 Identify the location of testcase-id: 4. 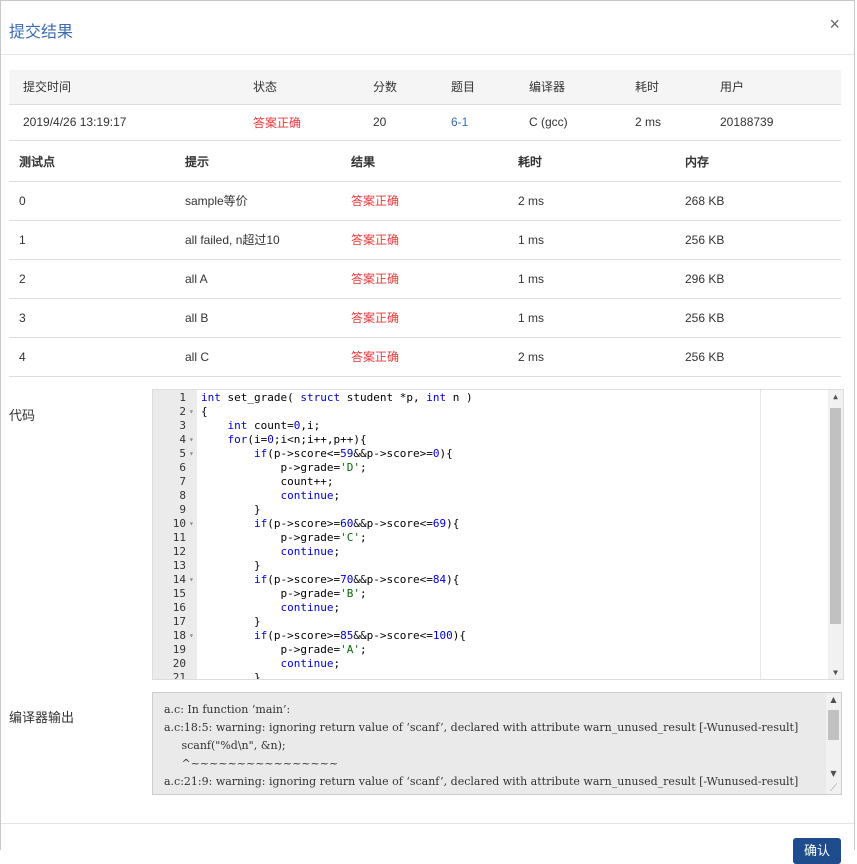
(22, 356).